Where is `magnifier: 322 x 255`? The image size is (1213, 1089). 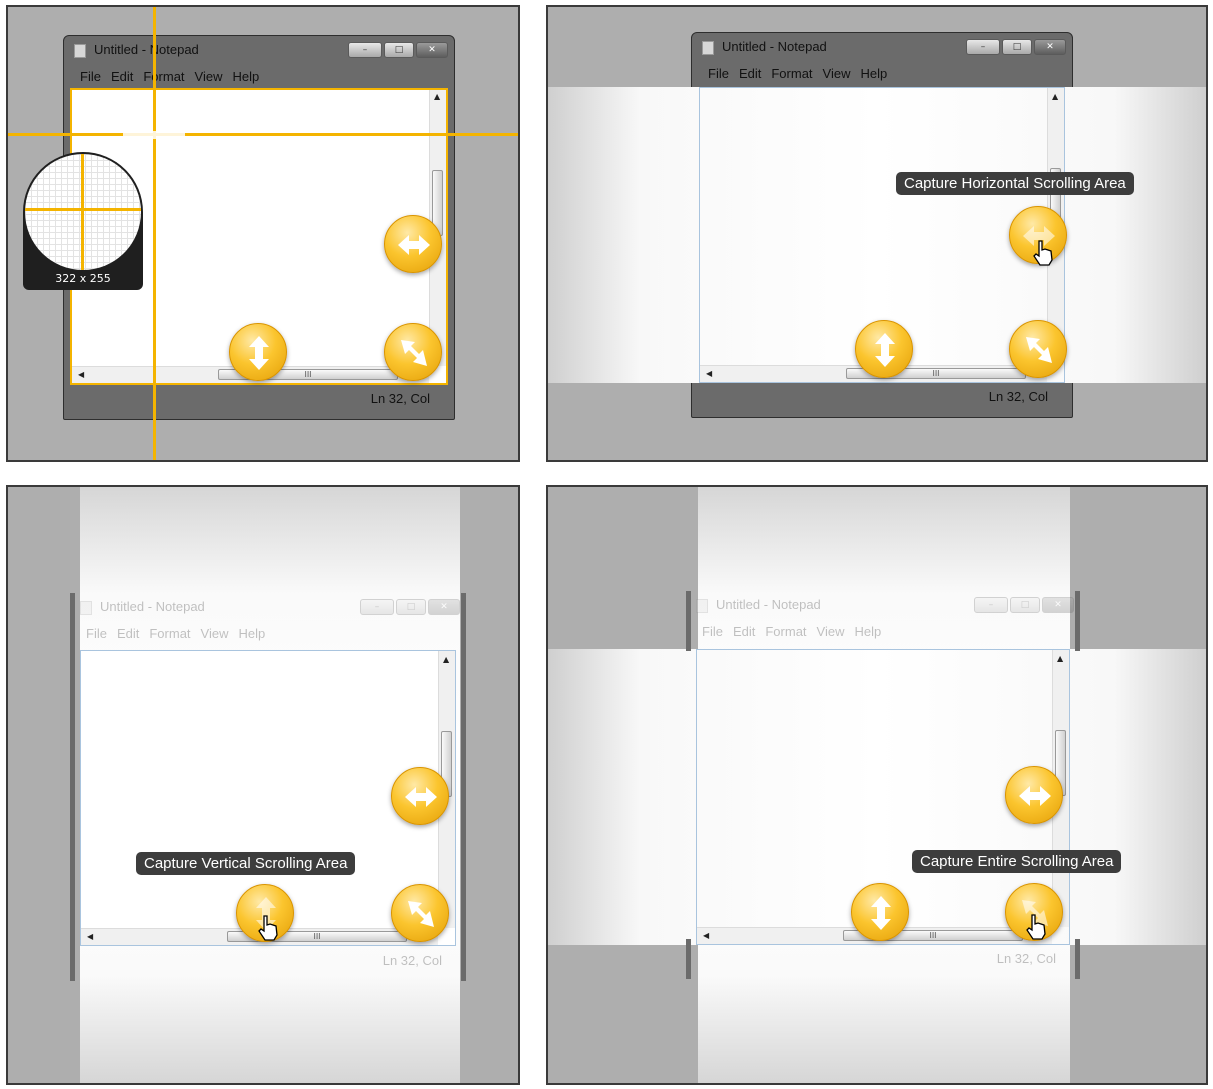
magnifier: 322 x 255 is located at coordinates (83, 221).